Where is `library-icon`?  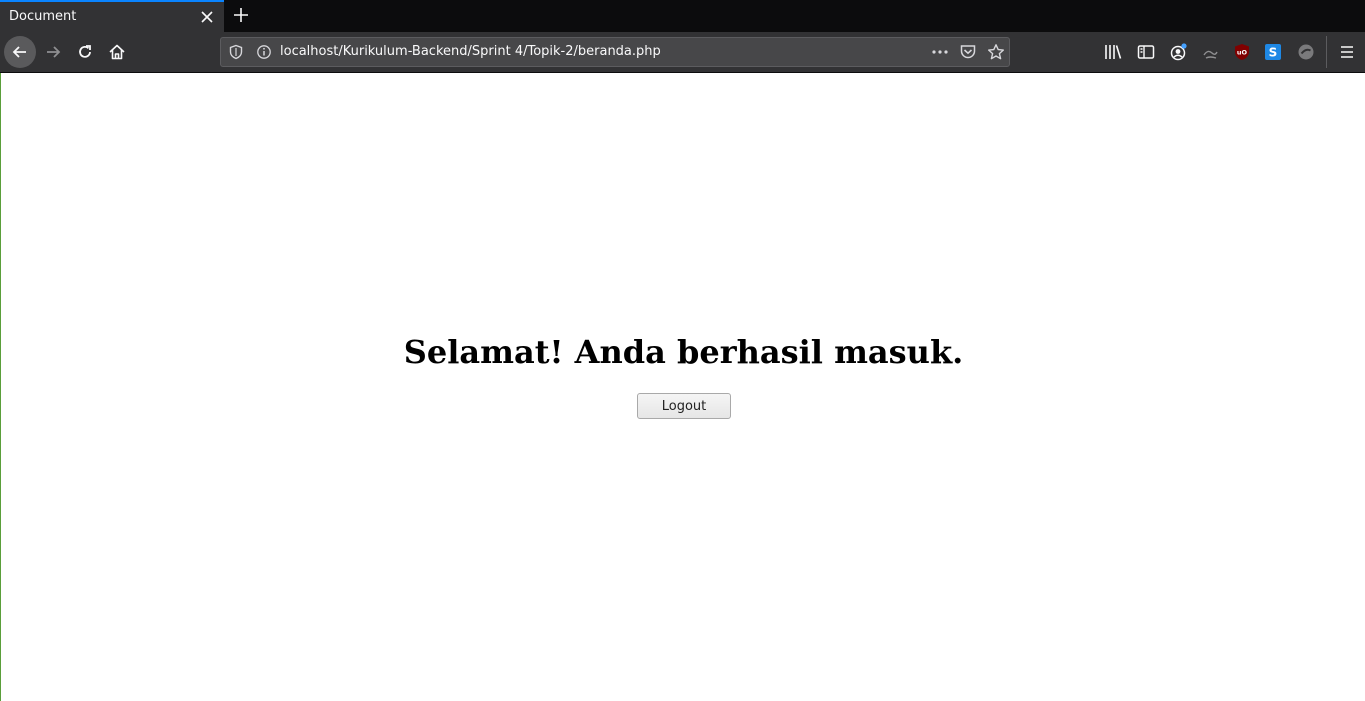
library-icon is located at coordinates (1113, 52).